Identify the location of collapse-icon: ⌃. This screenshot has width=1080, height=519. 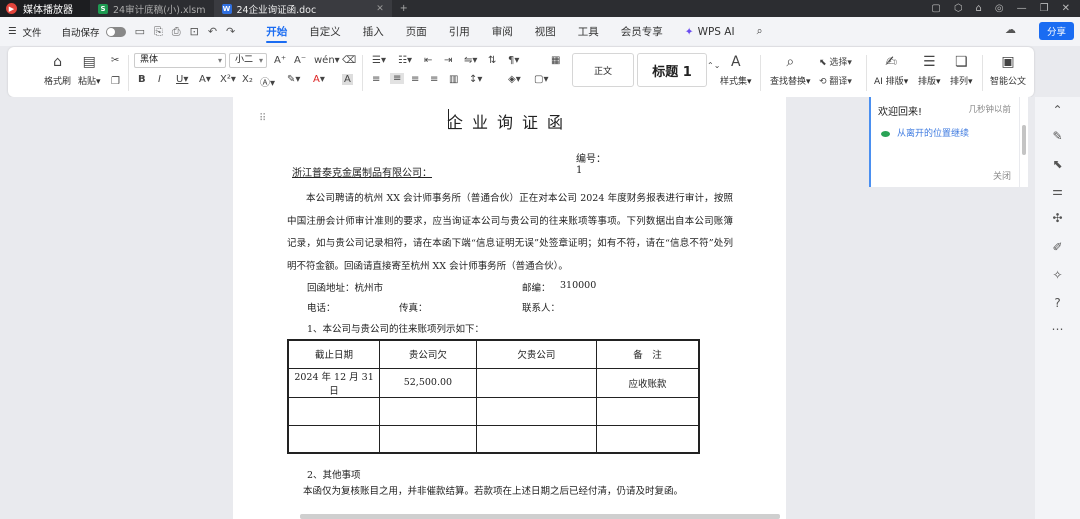
(1057, 110).